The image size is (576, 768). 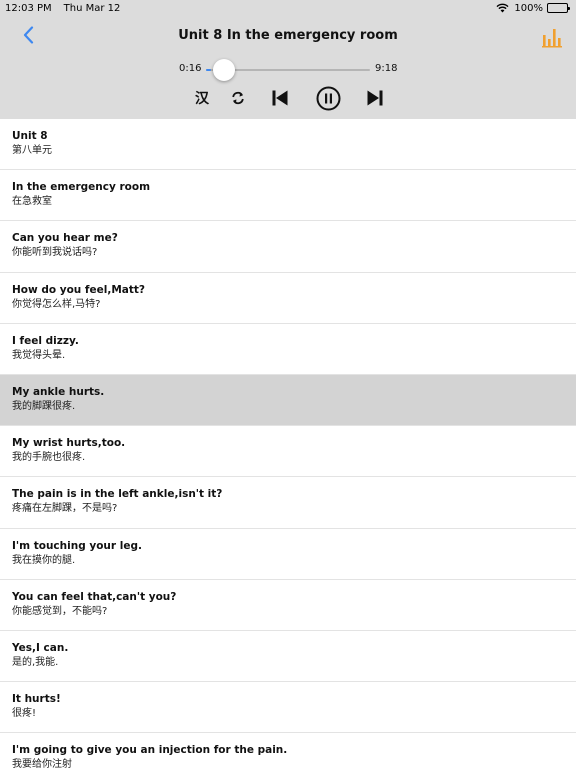 I want to click on bar-chart-icon, so click(x=552, y=38).